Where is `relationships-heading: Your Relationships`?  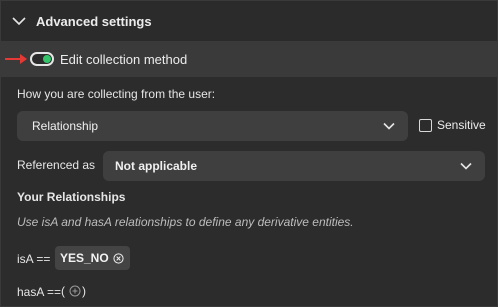
relationships-heading: Your Relationships is located at coordinates (71, 197).